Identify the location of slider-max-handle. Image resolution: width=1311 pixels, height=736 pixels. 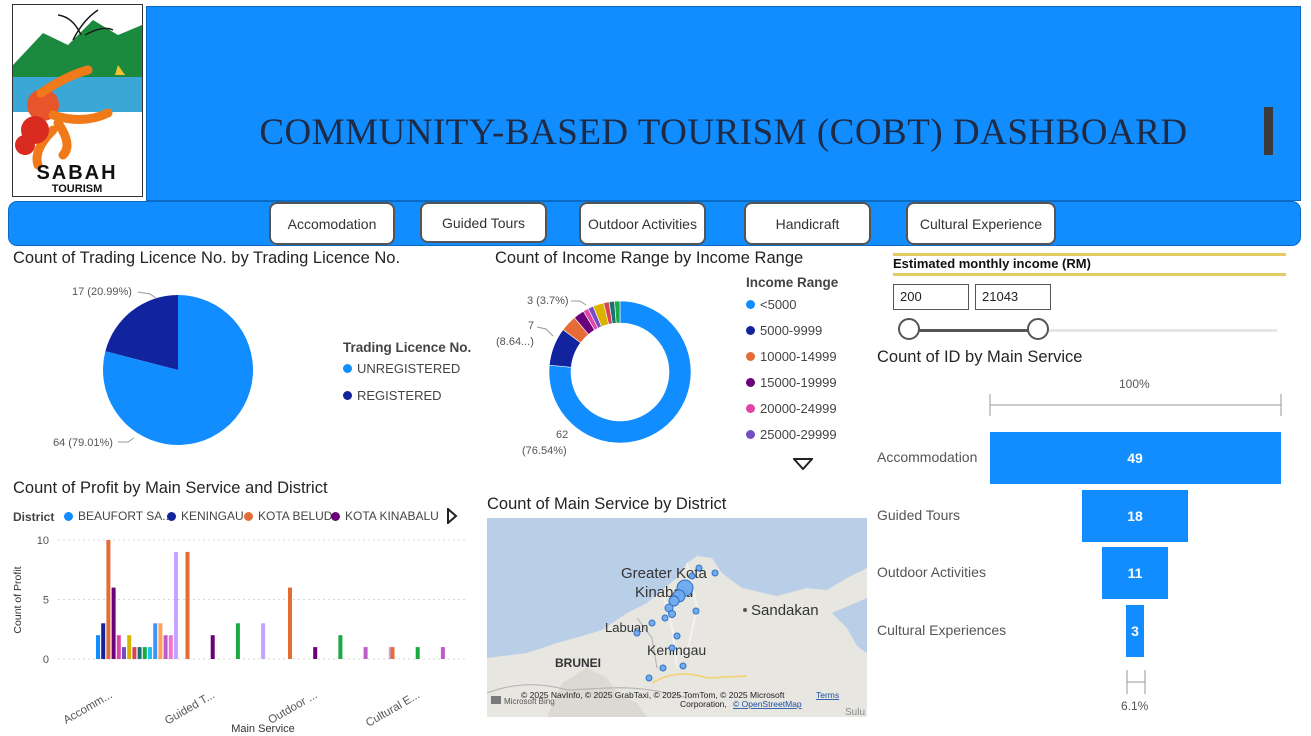
(1038, 329).